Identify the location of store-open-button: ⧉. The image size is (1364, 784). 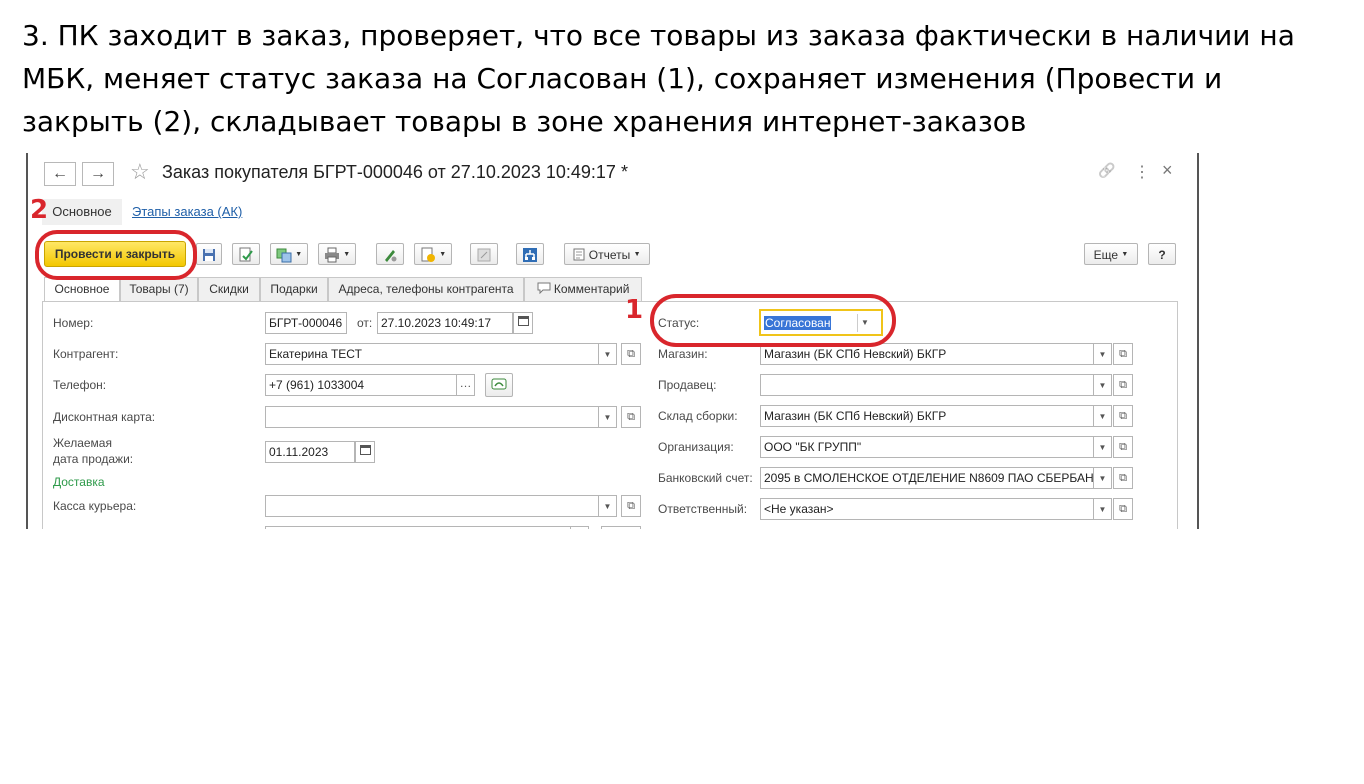
(1123, 354).